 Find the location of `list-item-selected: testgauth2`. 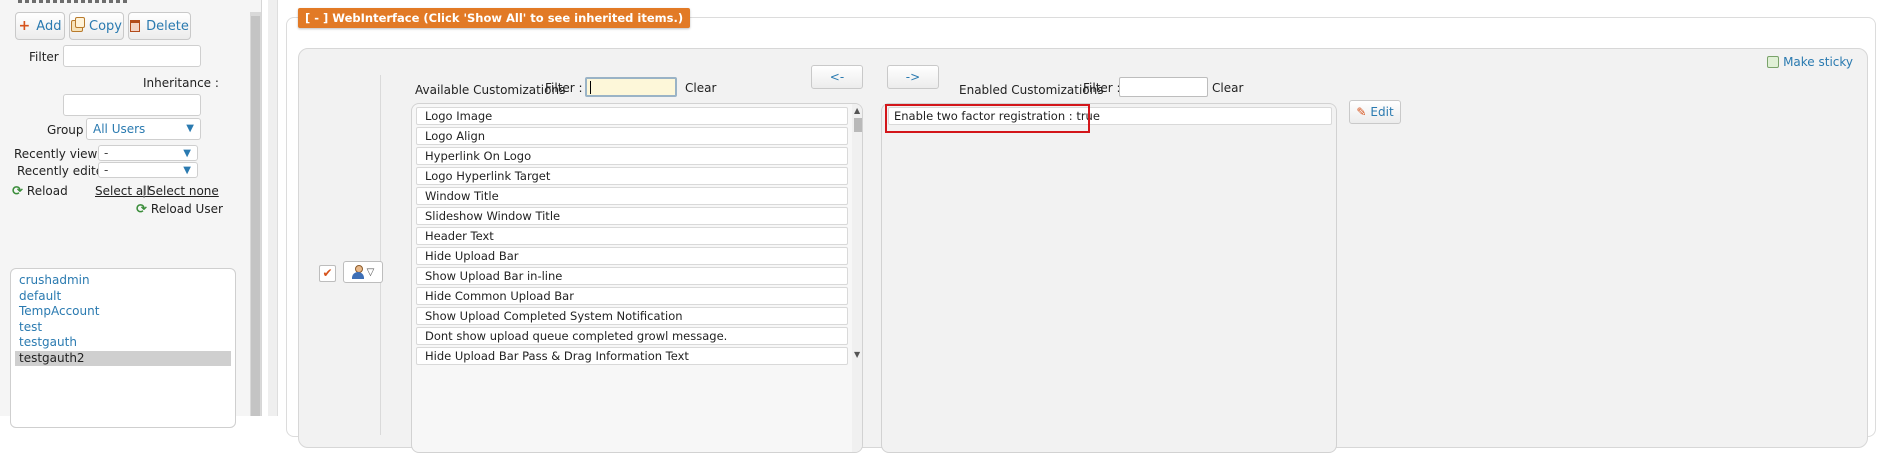

list-item-selected: testgauth2 is located at coordinates (123, 358).